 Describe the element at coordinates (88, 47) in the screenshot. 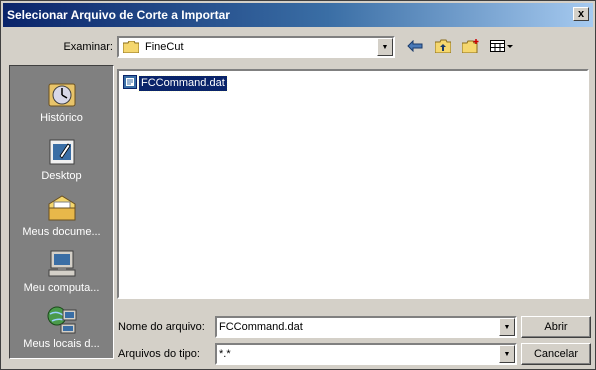

I see `look-in-label: Examinar:` at that location.